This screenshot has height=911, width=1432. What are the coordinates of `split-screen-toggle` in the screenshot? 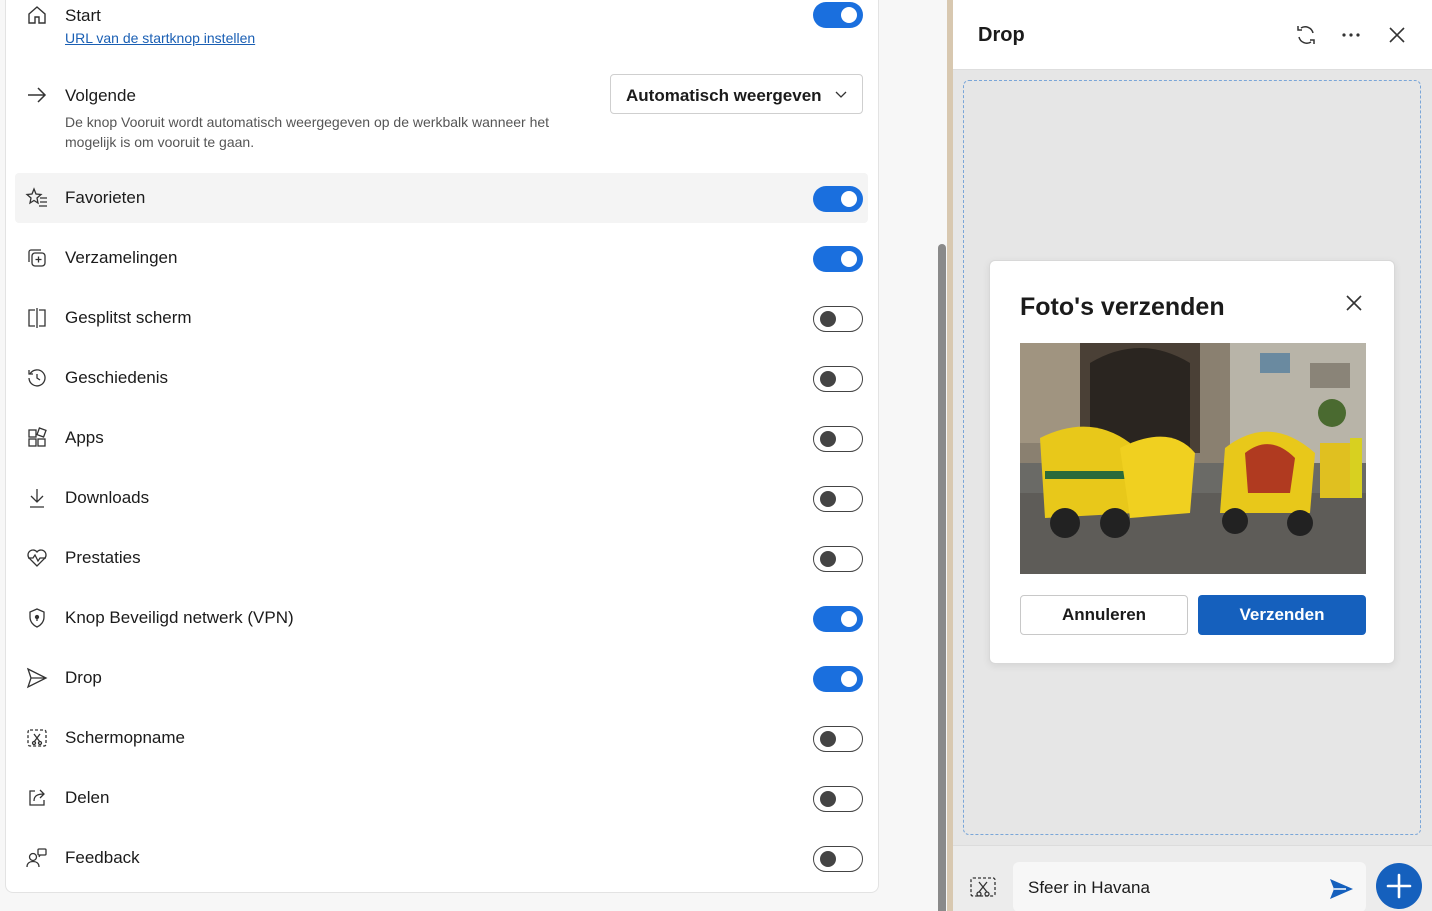 It's located at (838, 319).